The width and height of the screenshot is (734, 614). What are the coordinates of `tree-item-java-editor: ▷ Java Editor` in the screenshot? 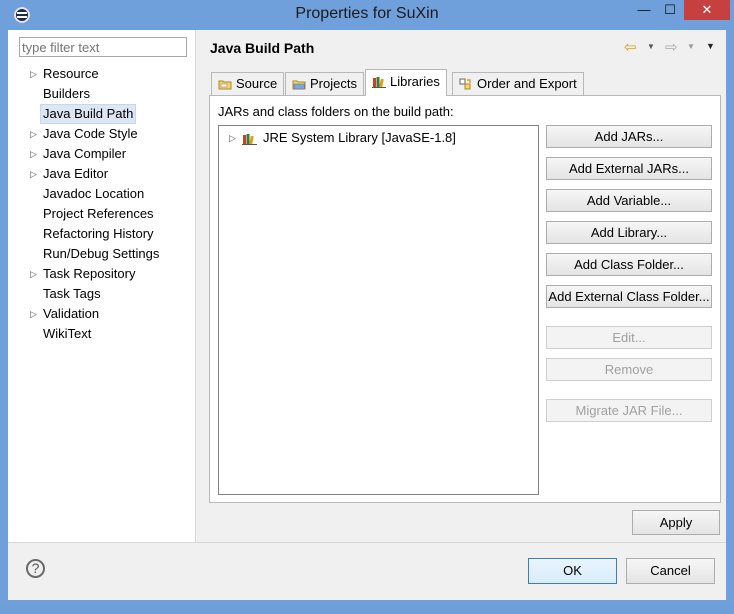 It's located at (101, 174).